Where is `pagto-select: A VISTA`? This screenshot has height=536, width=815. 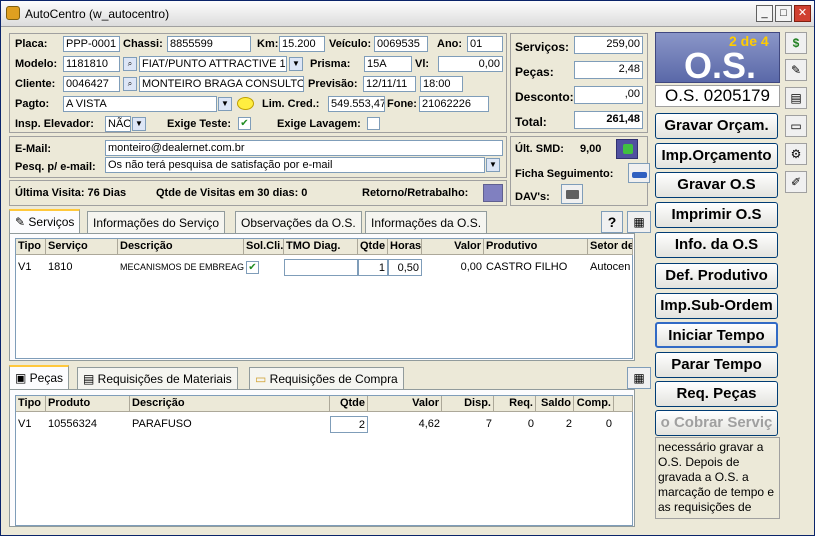
pagto-select: A VISTA is located at coordinates (140, 104).